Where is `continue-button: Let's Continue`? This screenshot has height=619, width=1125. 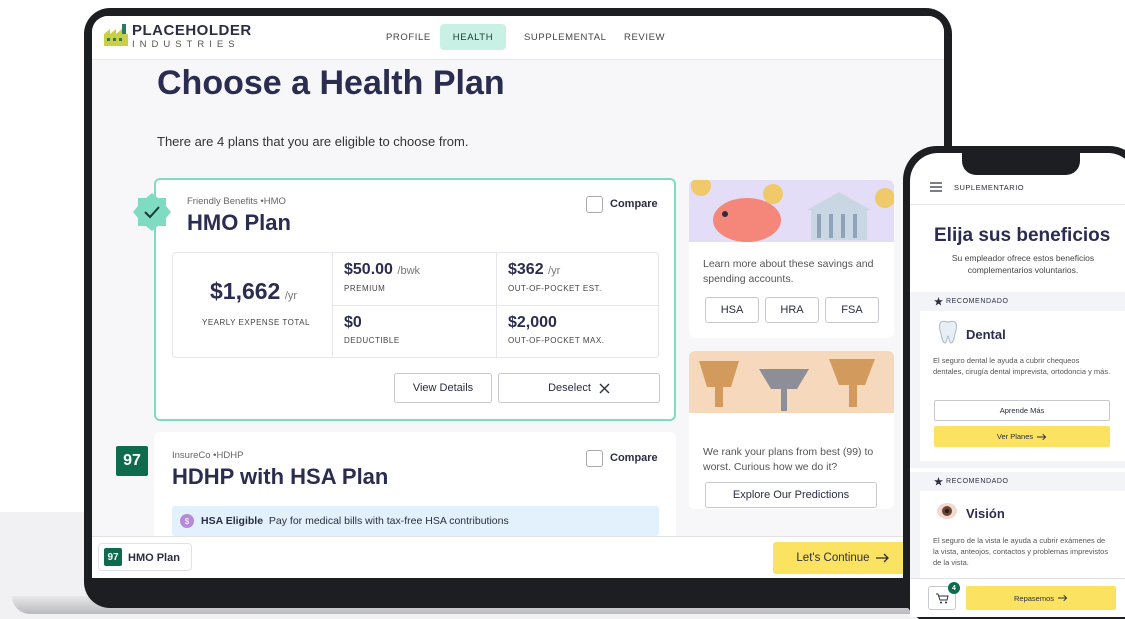 continue-button: Let's Continue is located at coordinates (843, 558).